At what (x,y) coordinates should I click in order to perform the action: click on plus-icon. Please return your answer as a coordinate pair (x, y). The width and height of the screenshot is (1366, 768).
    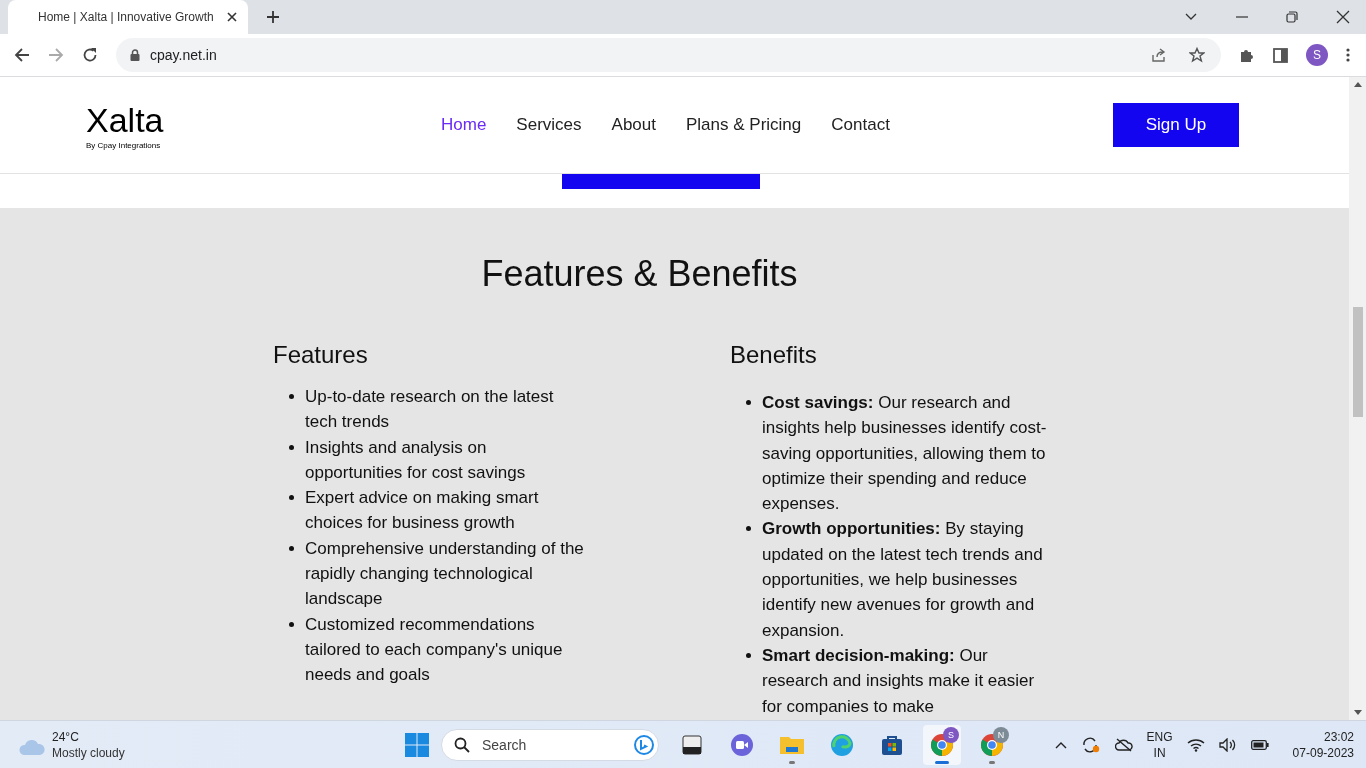
    Looking at the image, I should click on (273, 17).